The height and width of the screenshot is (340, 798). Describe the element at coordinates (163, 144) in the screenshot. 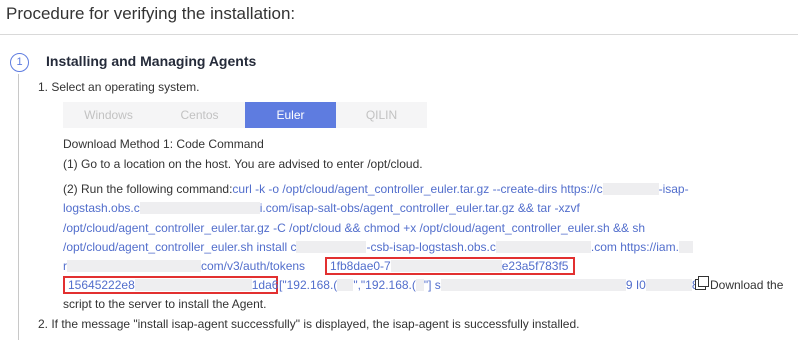

I see `method-title: Download Method 1: Code Command` at that location.